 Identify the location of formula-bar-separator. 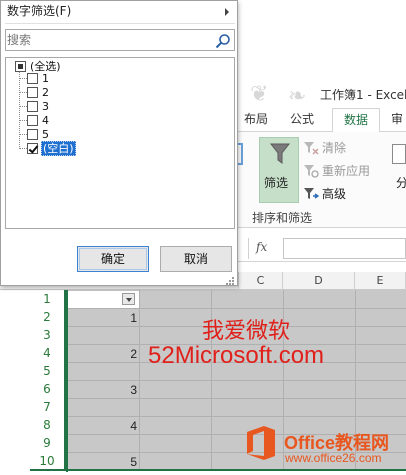
(248, 248).